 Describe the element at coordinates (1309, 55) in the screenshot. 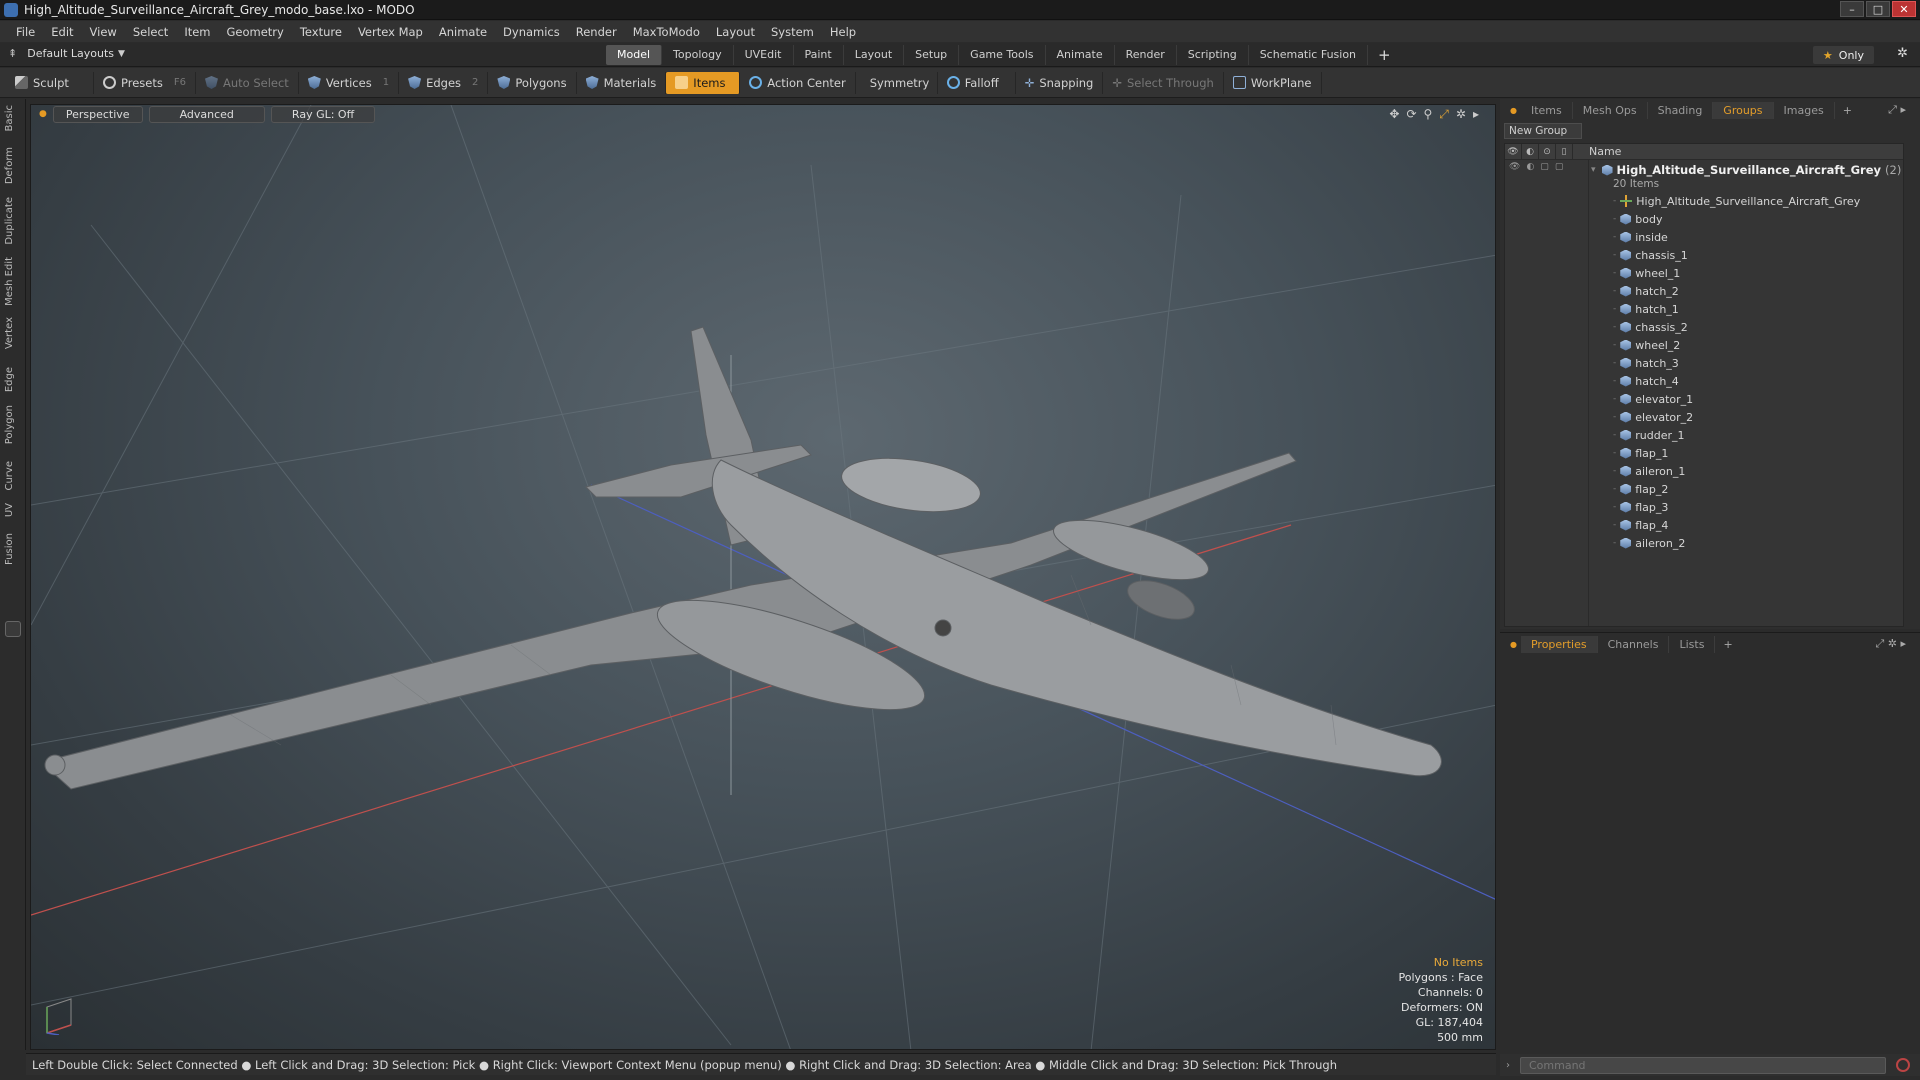

I see `tab-schematic-fusion: Schematic Fusion` at that location.